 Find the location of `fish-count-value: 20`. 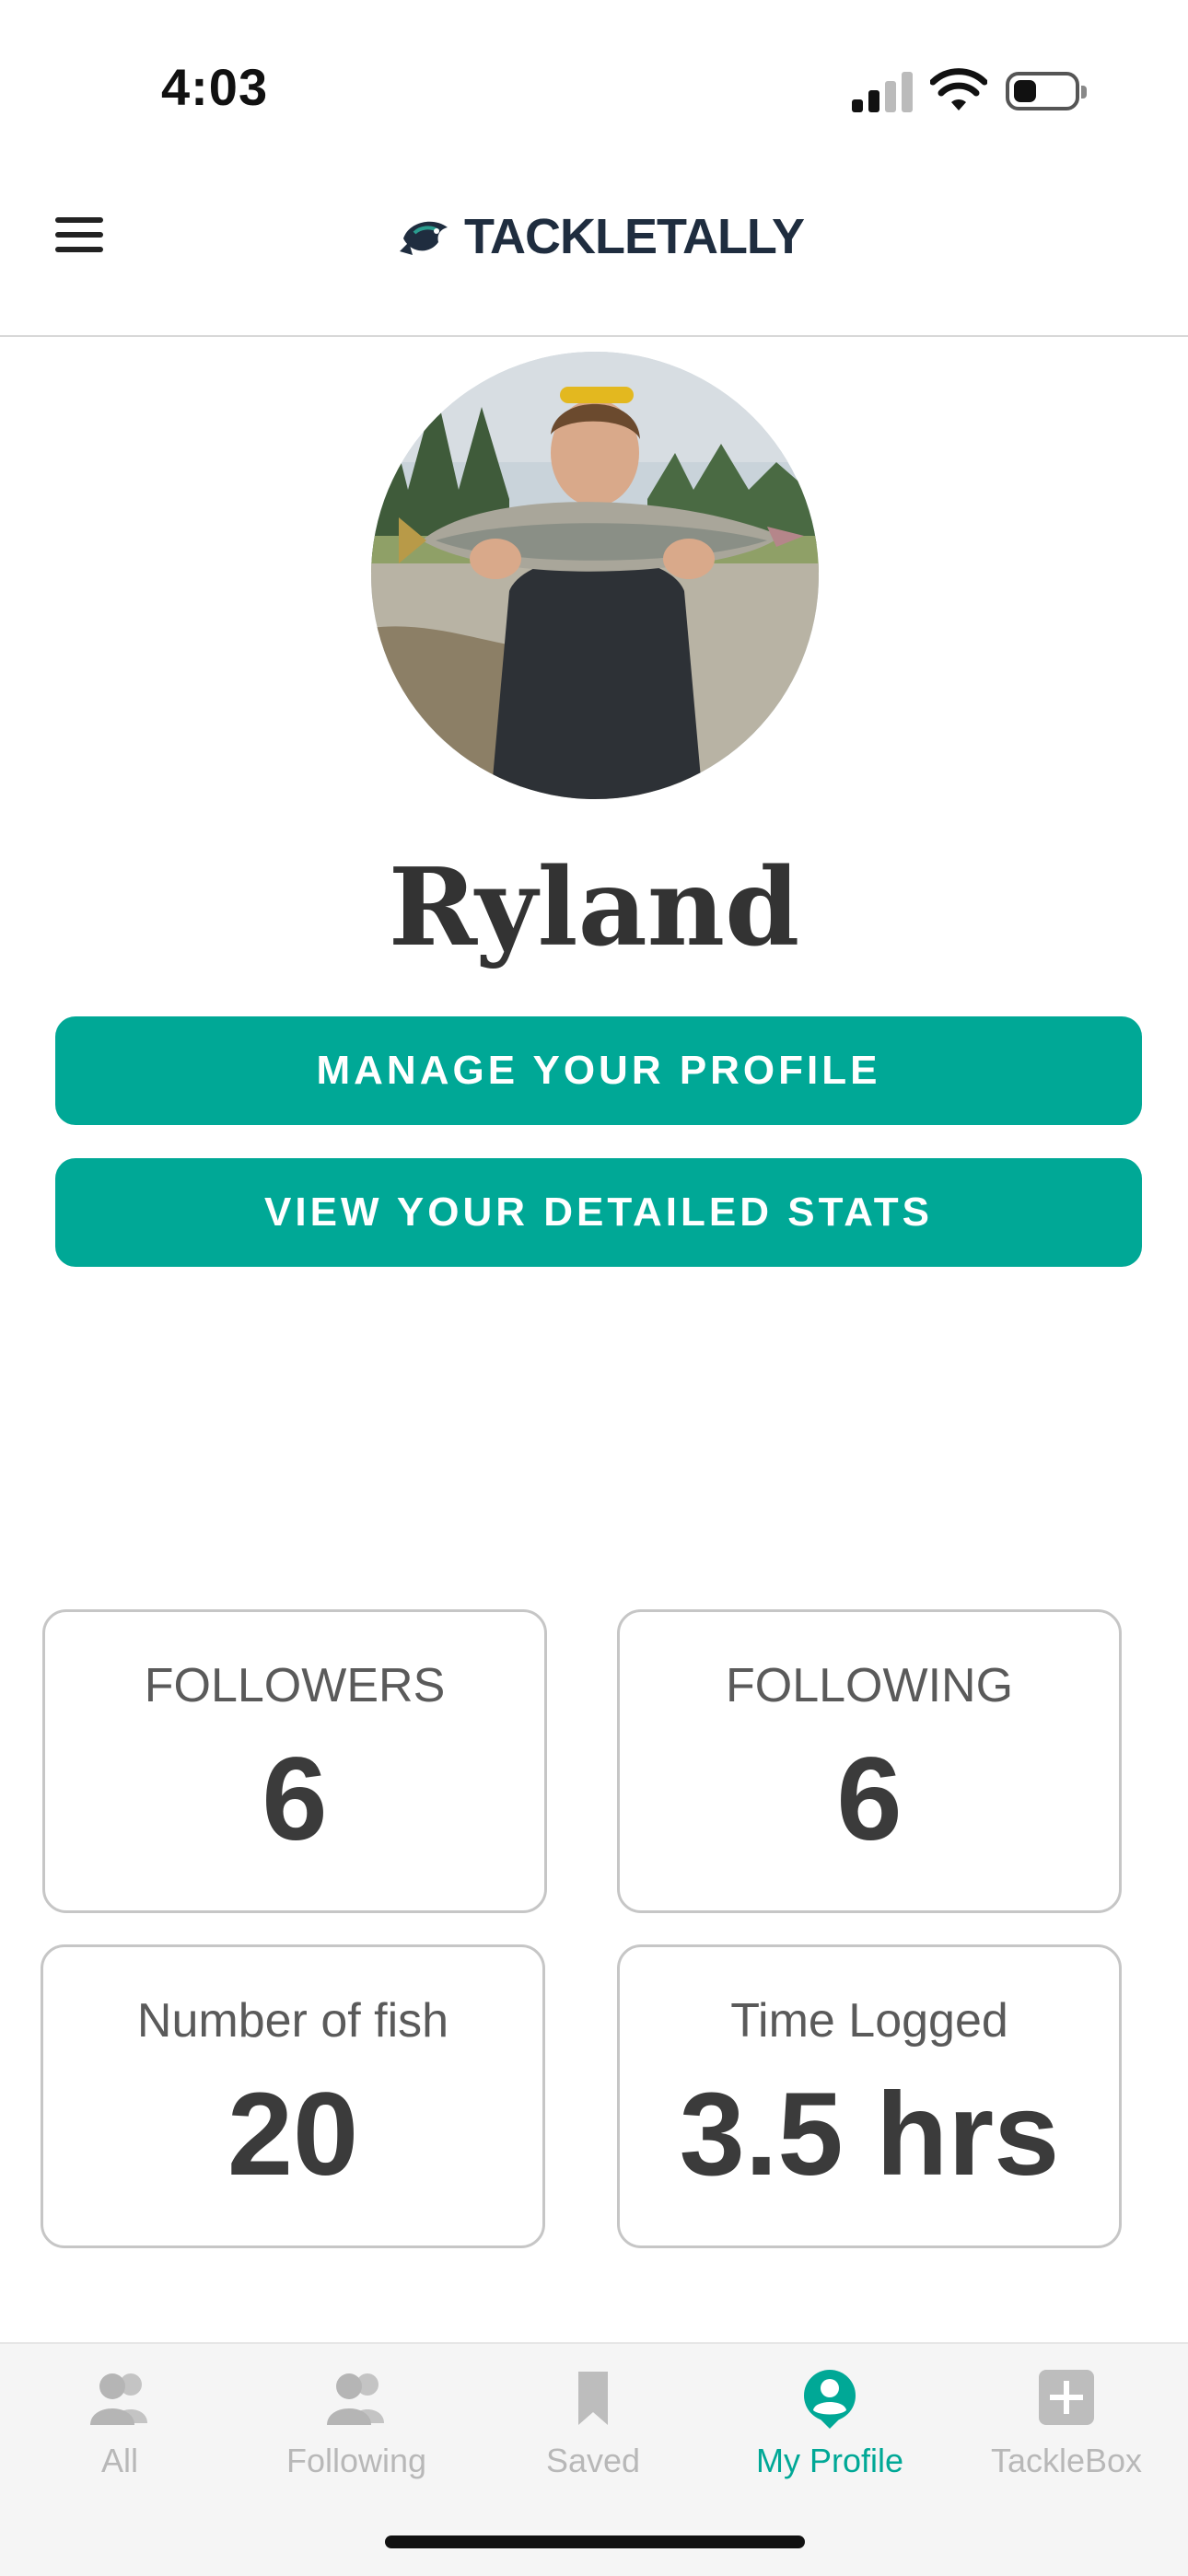

fish-count-value: 20 is located at coordinates (293, 2134).